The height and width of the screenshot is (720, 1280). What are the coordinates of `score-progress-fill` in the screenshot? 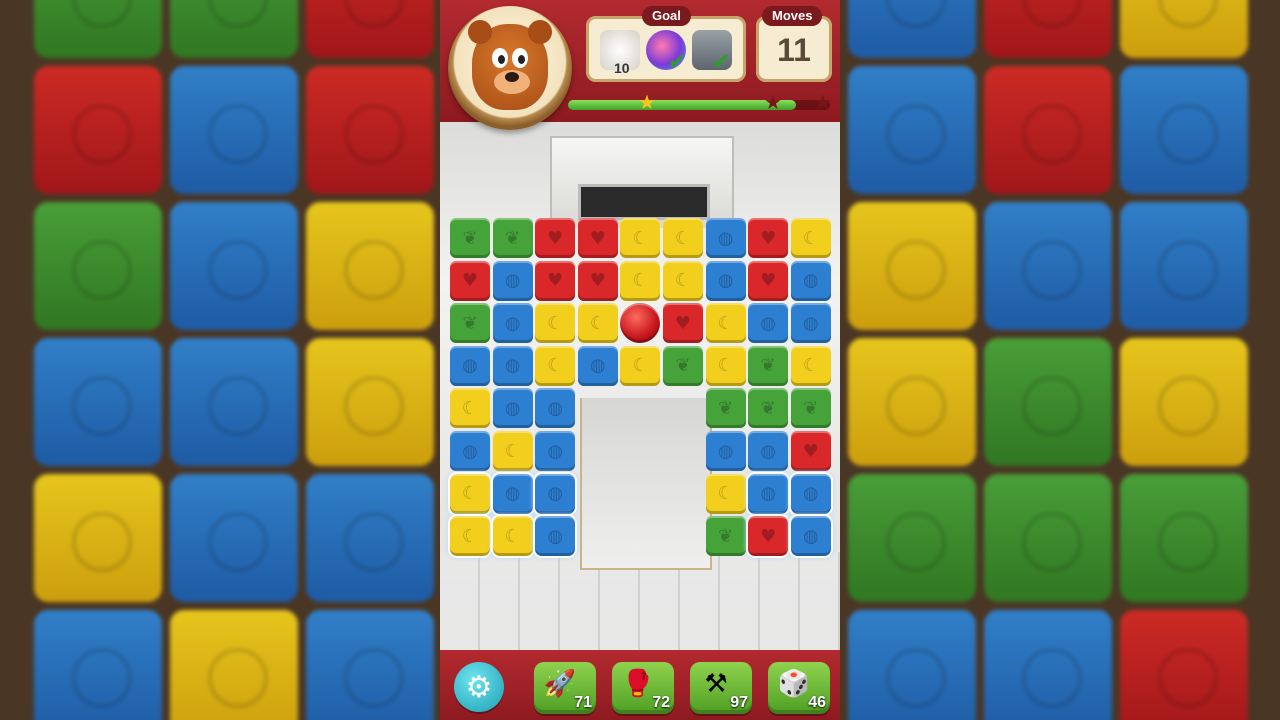 It's located at (682, 105).